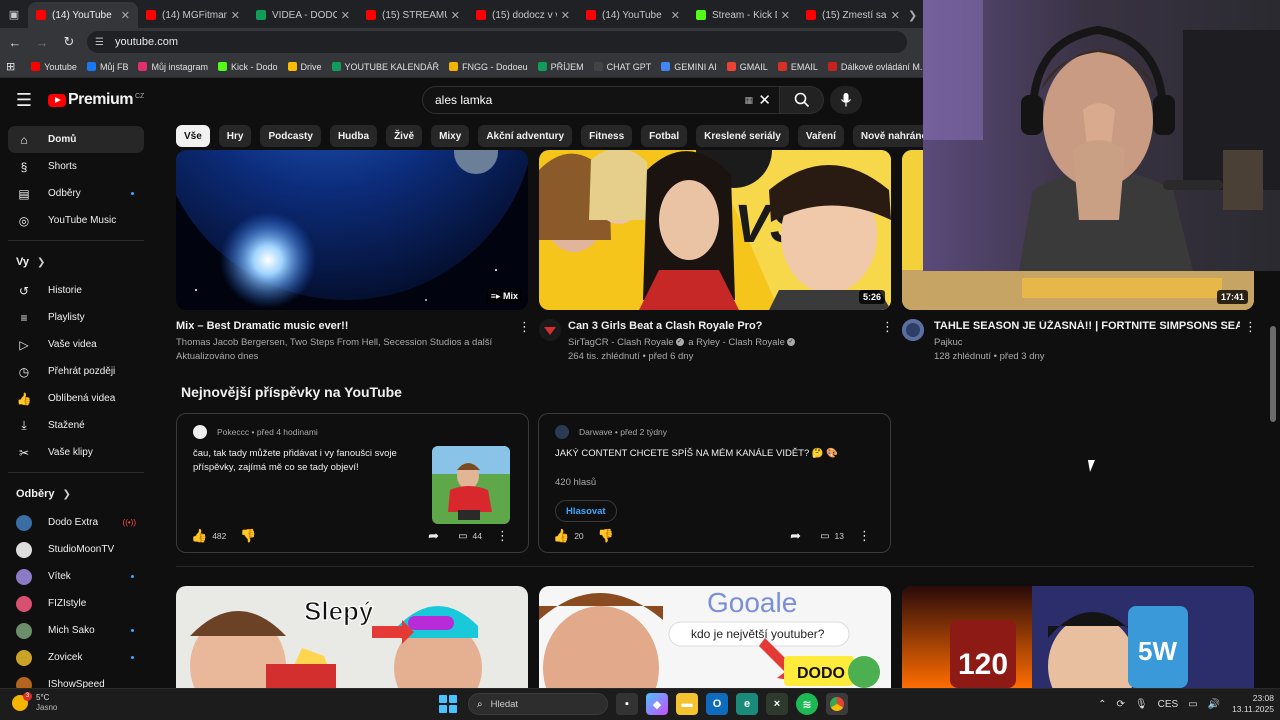 The height and width of the screenshot is (720, 1280). I want to click on url-field: ☰ youtube.com, so click(497, 42).